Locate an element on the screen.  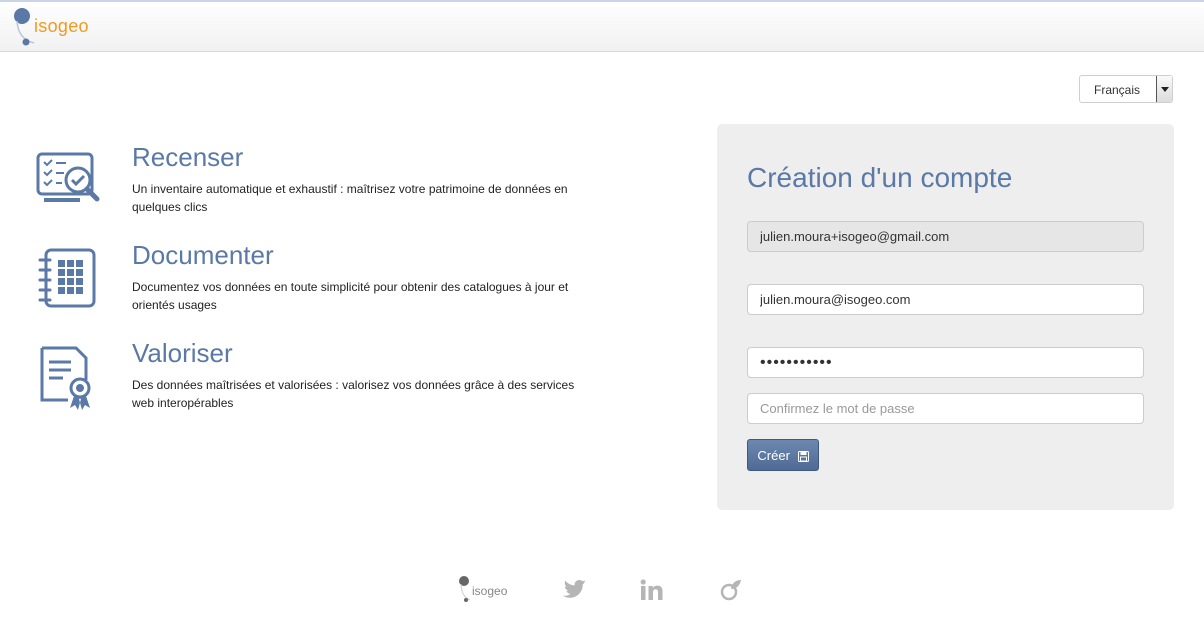
brand-name: isogeo is located at coordinates (61, 26).